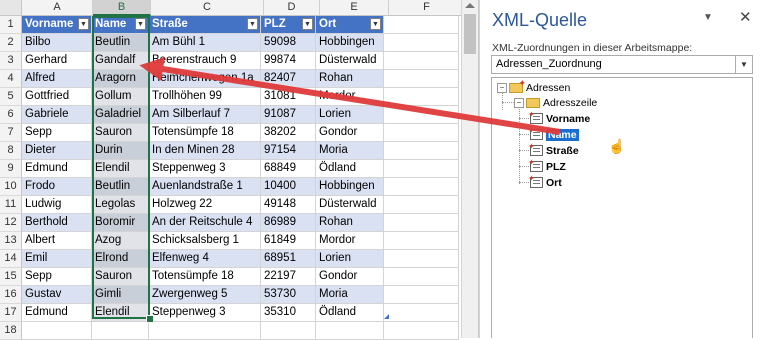  Describe the element at coordinates (288, 43) in the screenshot. I see `table-cell: 59098` at that location.